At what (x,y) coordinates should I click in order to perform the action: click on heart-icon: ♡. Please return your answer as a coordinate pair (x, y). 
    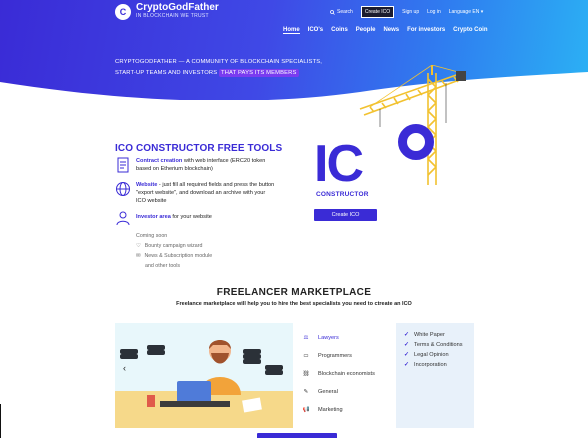
    Looking at the image, I should click on (138, 246).